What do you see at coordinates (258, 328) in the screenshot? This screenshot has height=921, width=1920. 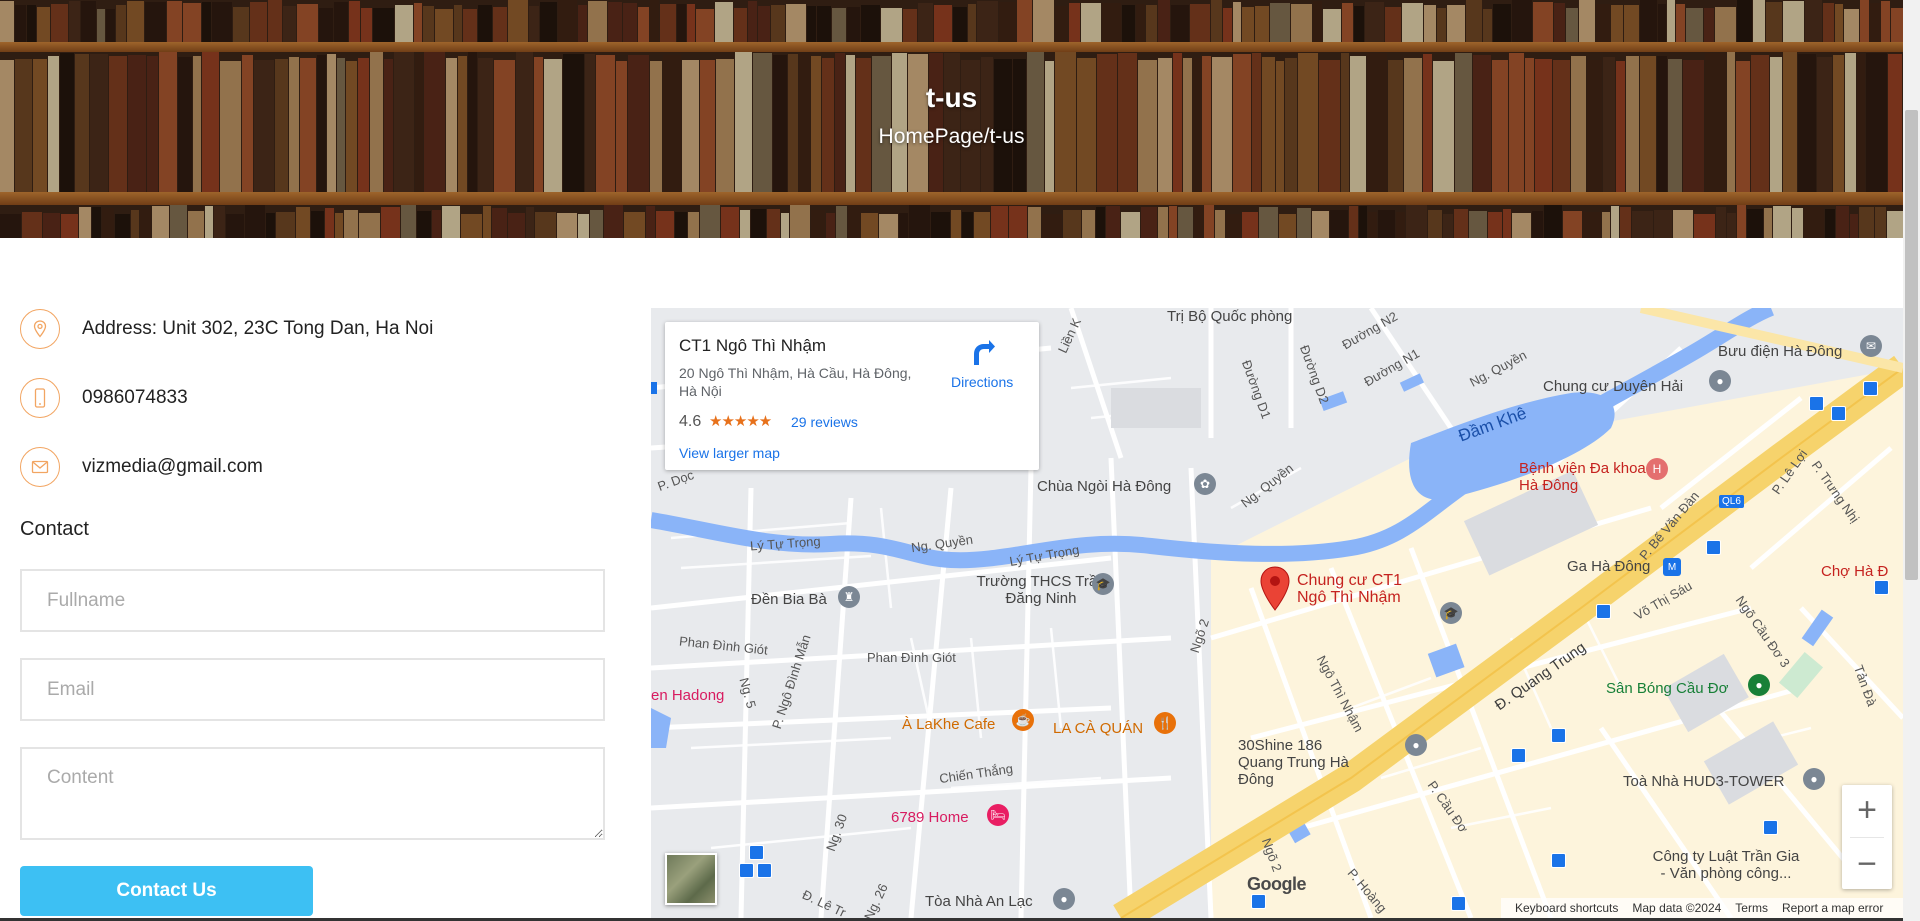 I see `address-text: Address: Unit 302, 23C Tong Dan, Ha Noi` at bounding box center [258, 328].